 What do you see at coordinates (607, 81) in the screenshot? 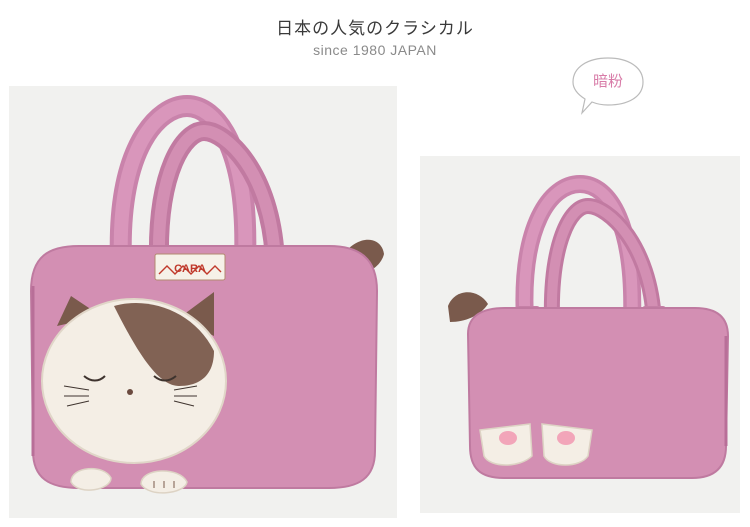
I see `color-variant-label: 暗粉` at bounding box center [607, 81].